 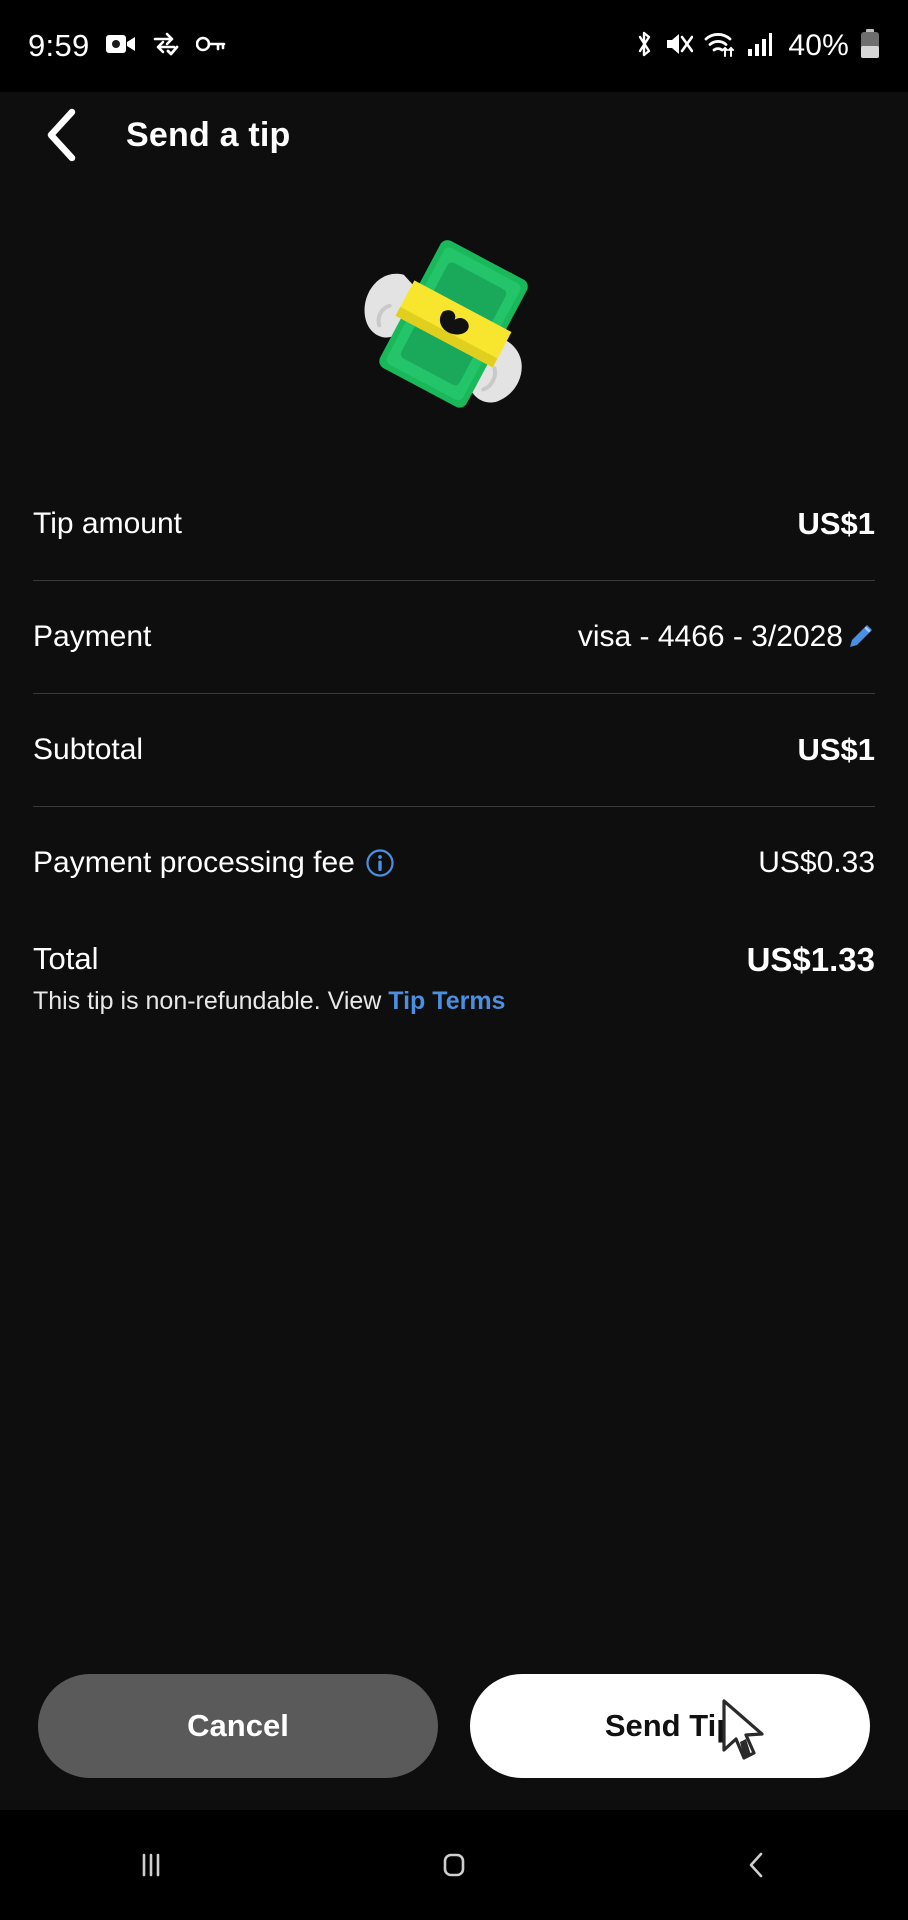 I want to click on row-label-text: Payment processing fee, so click(x=194, y=862).